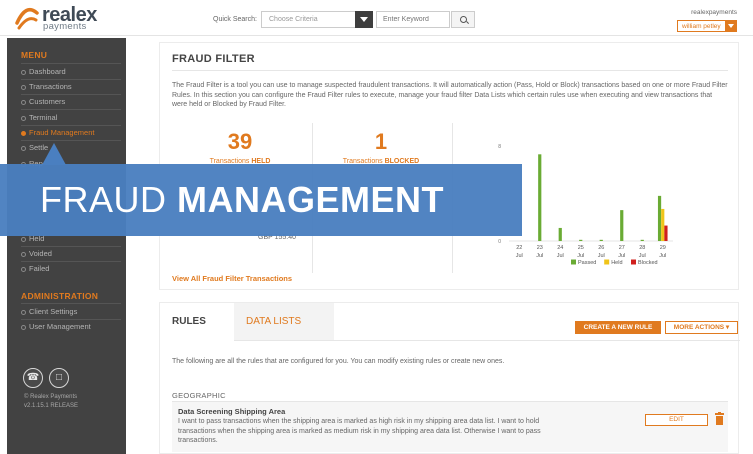 The width and height of the screenshot is (753, 454). What do you see at coordinates (50, 86) in the screenshot?
I see `sidebar-item-label: Transactions` at bounding box center [50, 86].